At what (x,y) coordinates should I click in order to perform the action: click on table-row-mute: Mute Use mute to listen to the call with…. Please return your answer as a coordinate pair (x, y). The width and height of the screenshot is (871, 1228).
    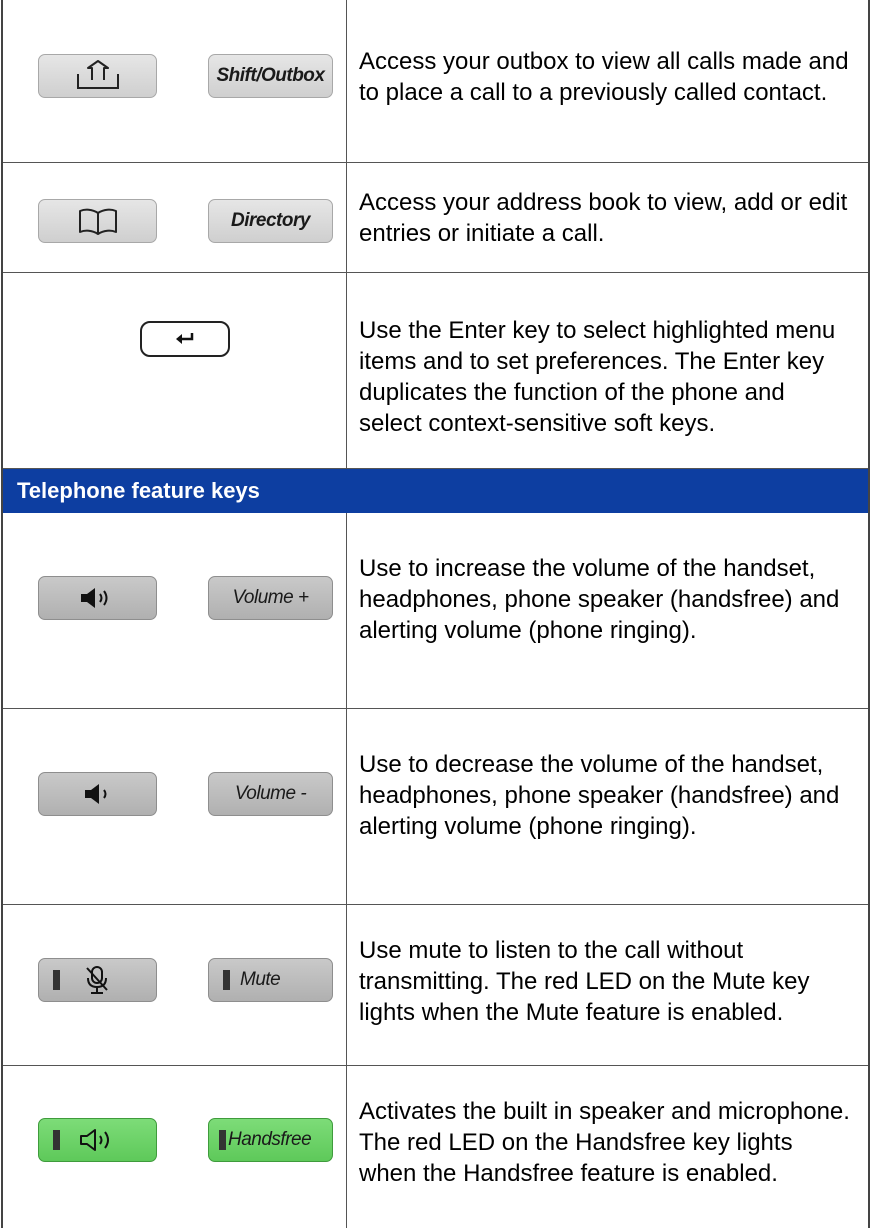
    Looking at the image, I should click on (435, 985).